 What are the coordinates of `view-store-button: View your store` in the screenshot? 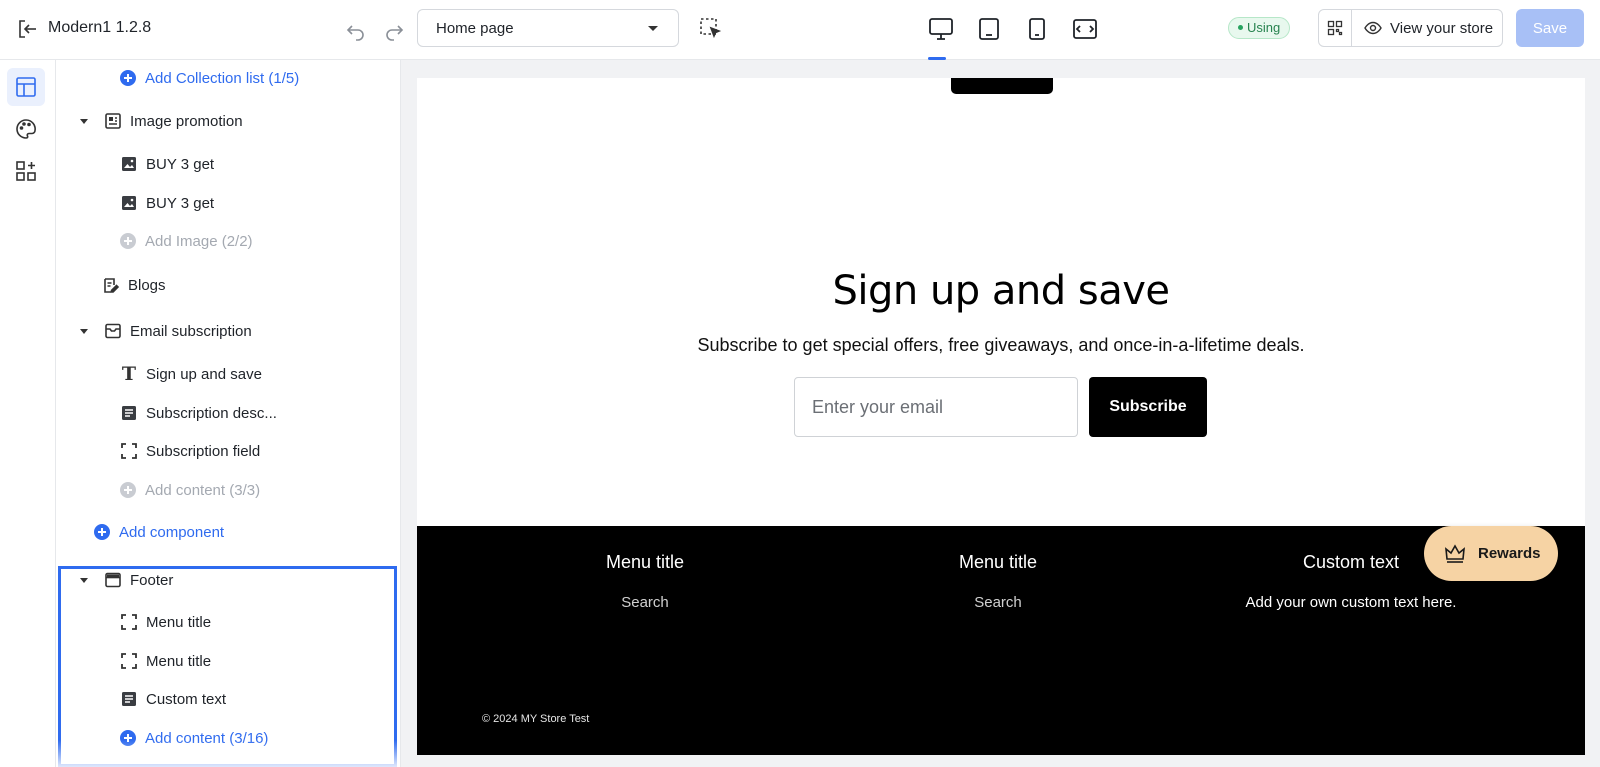 It's located at (1427, 28).